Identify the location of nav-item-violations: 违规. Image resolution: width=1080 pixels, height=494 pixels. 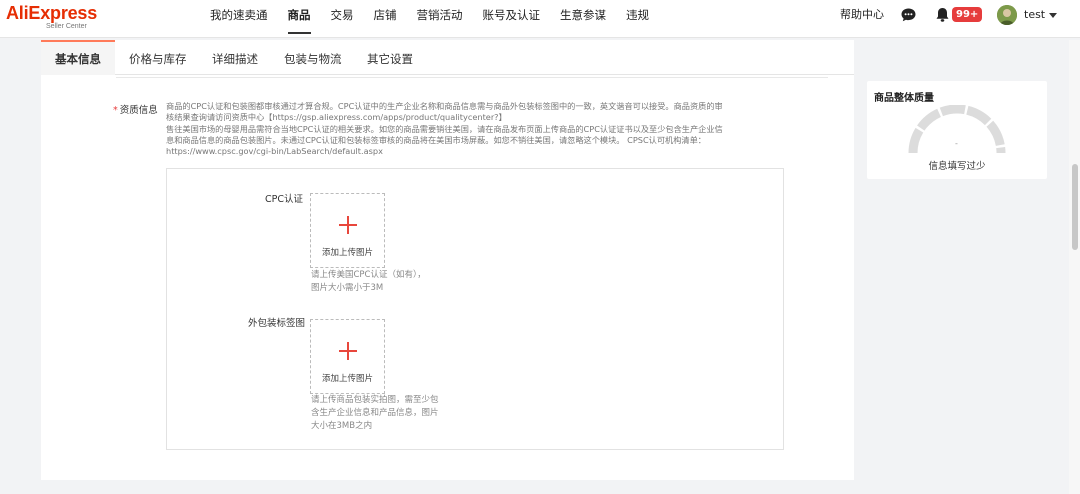
(637, 19).